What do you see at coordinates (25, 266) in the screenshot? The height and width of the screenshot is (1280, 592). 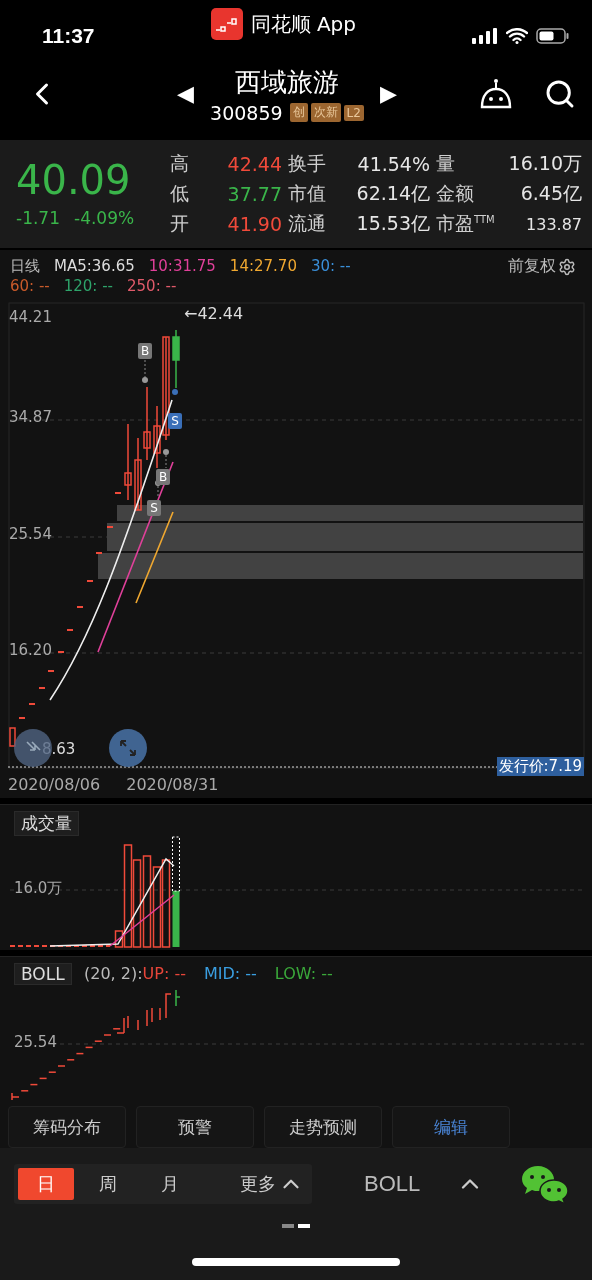 I see `period-label: 日线` at bounding box center [25, 266].